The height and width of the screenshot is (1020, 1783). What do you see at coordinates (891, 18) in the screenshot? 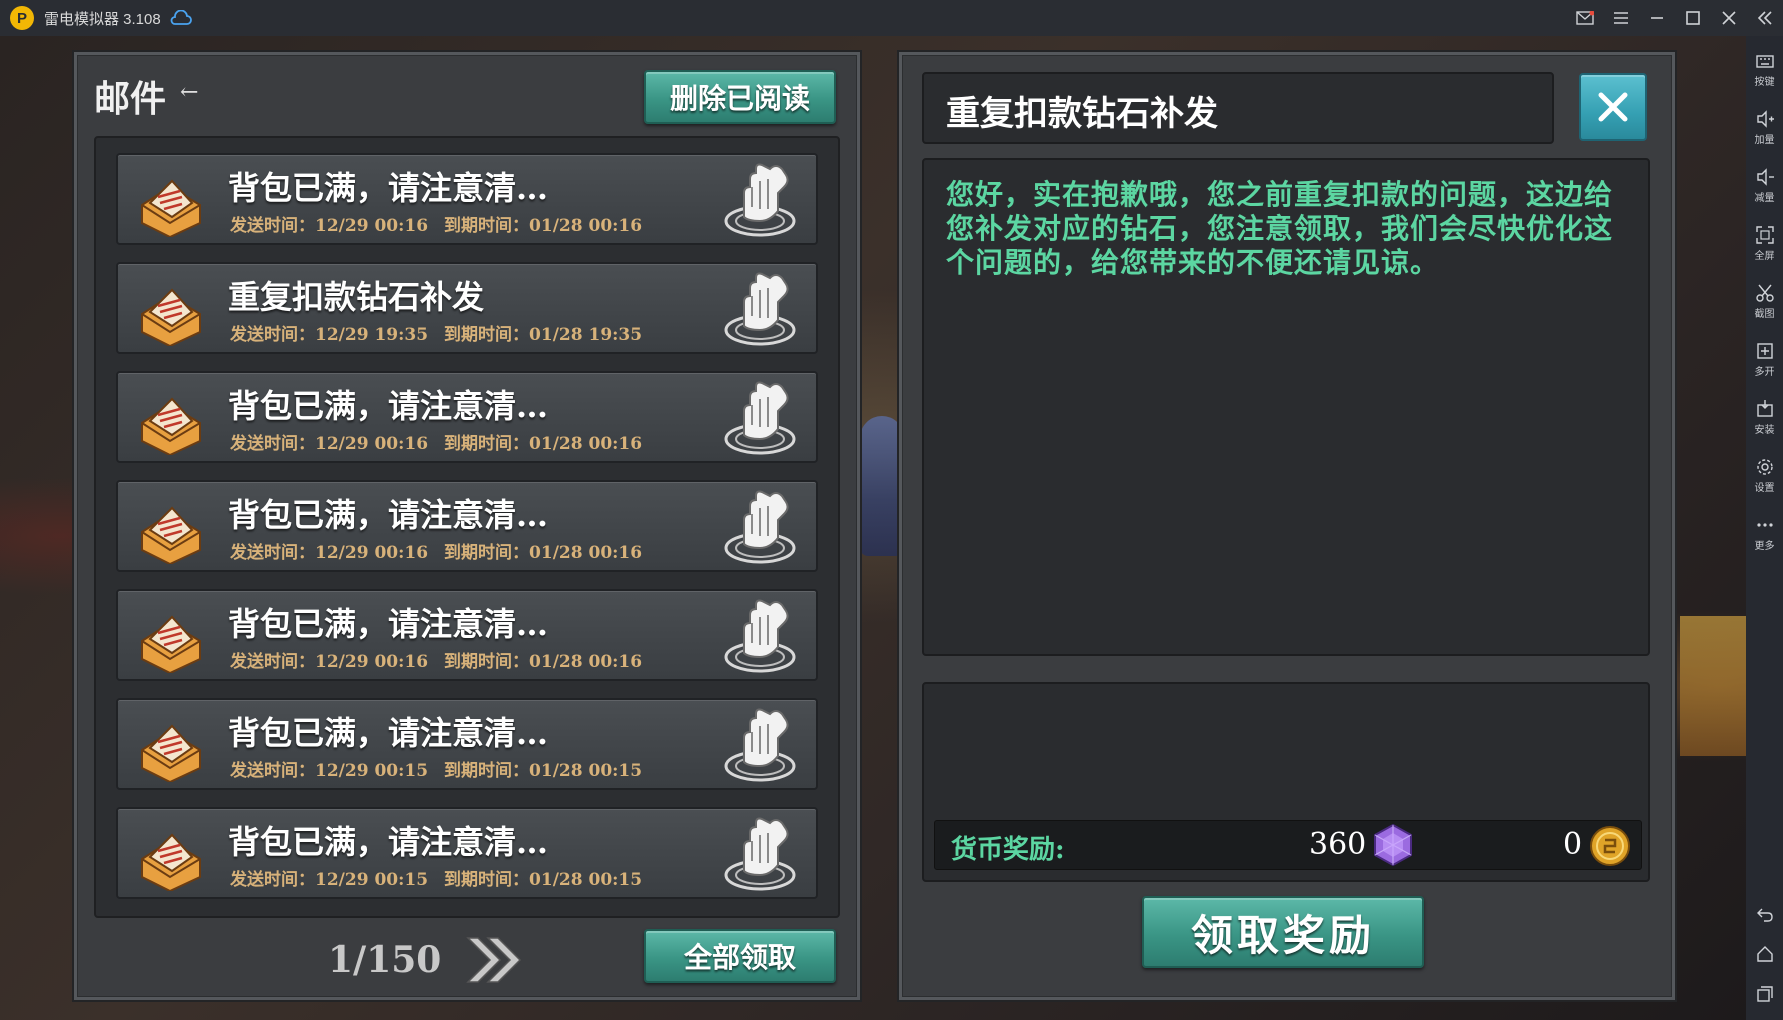
I see `emulator-title-bar: P 雷电模拟器 3.108` at bounding box center [891, 18].